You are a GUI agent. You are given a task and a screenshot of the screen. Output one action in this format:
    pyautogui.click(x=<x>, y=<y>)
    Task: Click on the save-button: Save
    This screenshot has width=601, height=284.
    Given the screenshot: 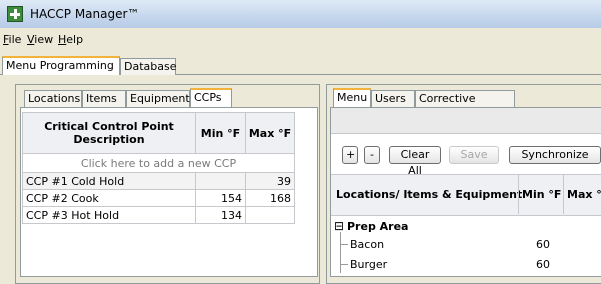 What is the action you would take?
    pyautogui.click(x=474, y=155)
    